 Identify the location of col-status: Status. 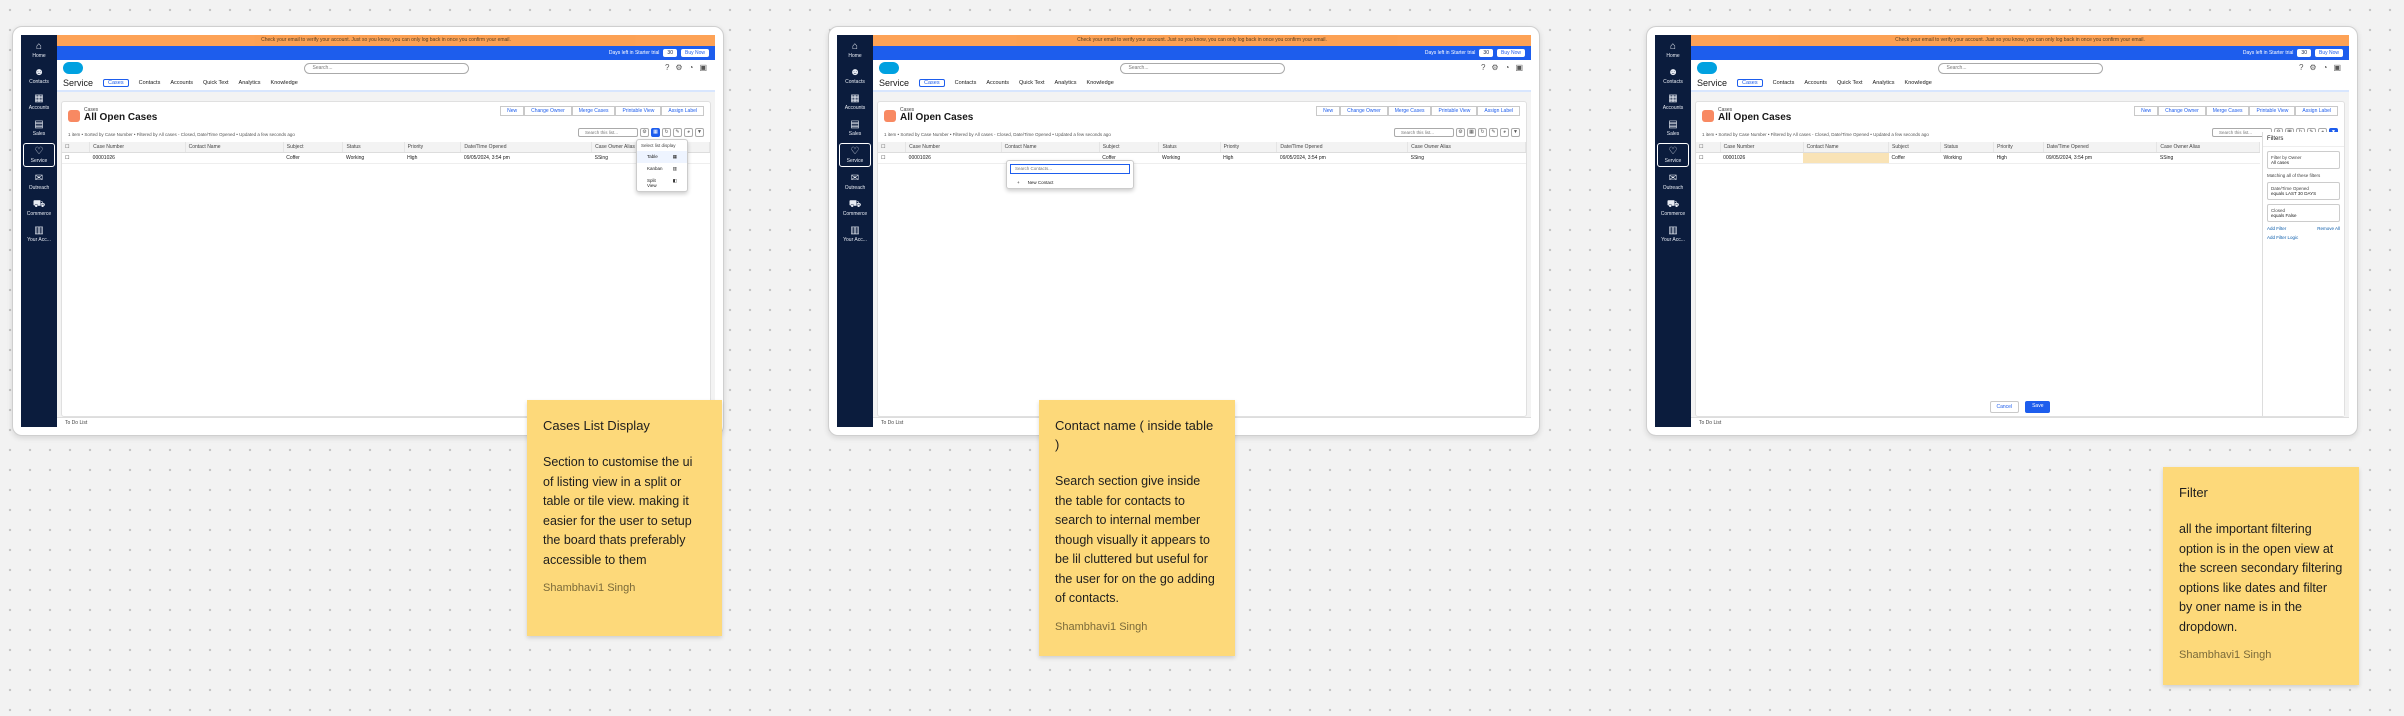
(373, 147).